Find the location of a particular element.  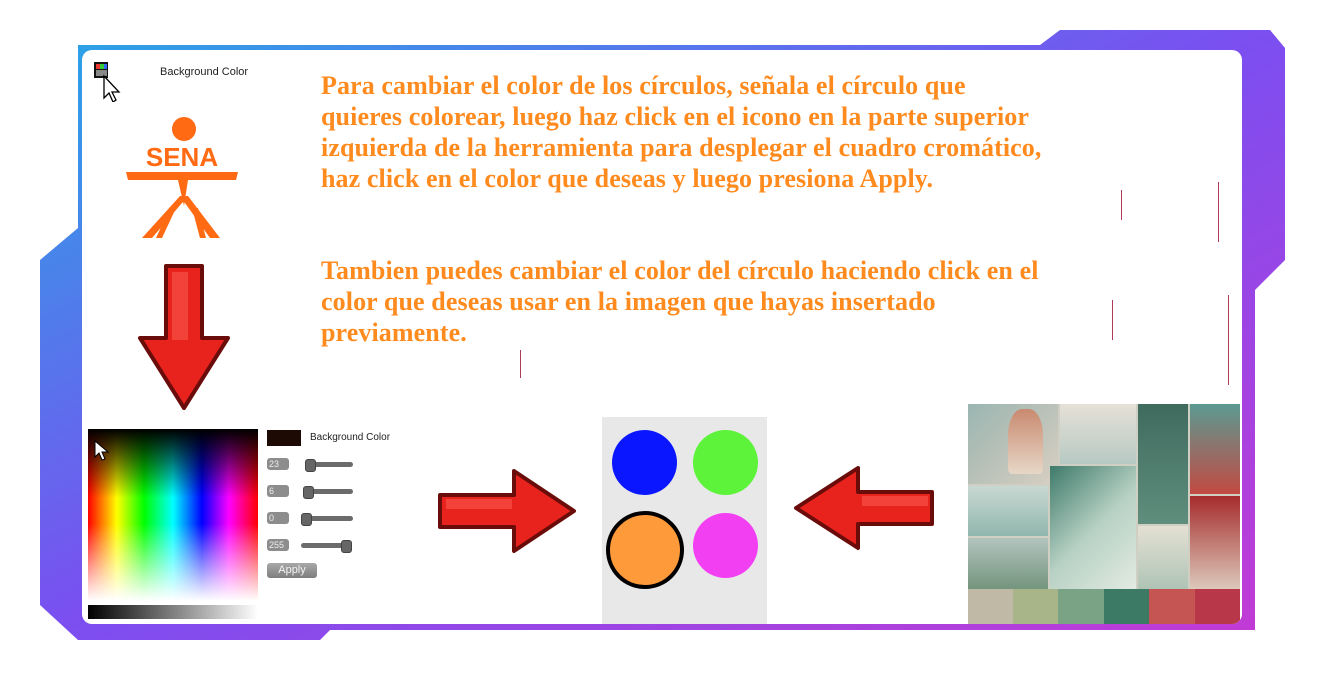

brightness-gradient-bar is located at coordinates (173, 612).